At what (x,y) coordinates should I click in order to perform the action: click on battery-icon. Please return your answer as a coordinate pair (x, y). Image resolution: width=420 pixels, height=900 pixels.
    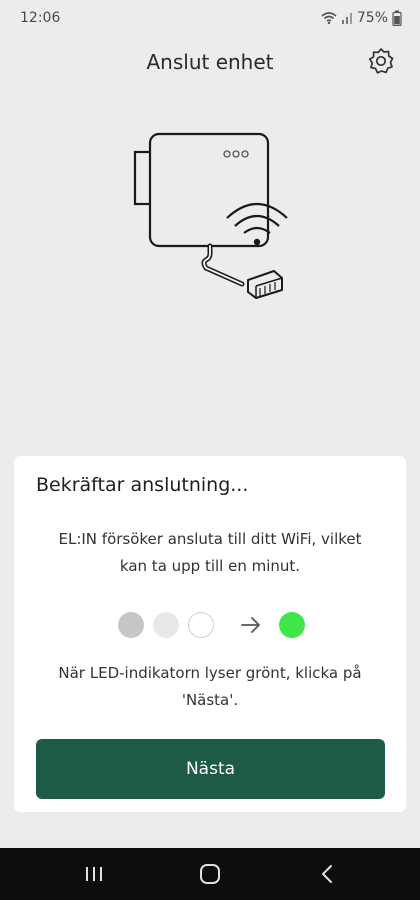
    Looking at the image, I should click on (397, 18).